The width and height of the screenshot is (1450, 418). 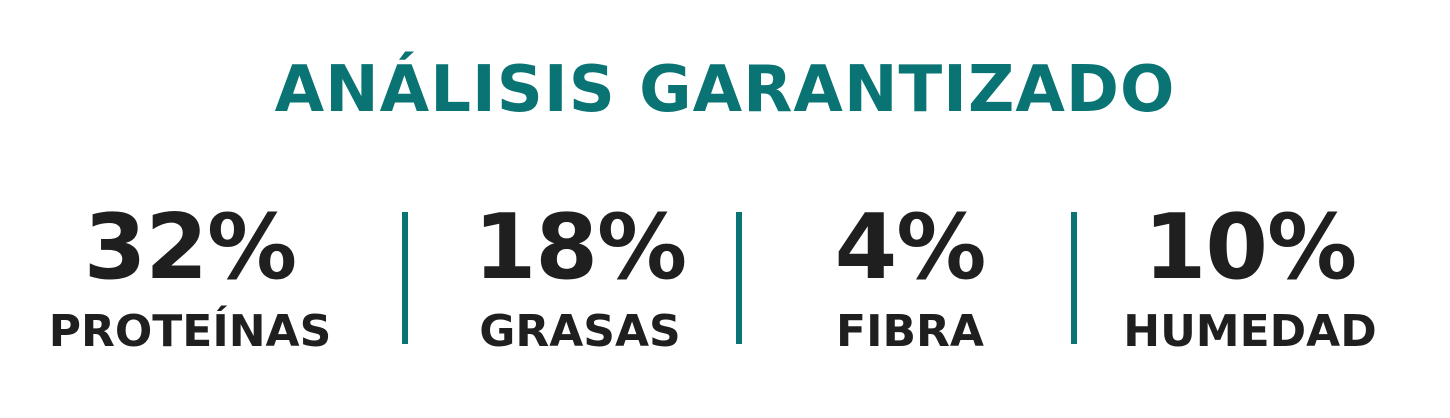 I want to click on stat-grasas: 18% GRASAS, so click(x=580, y=279).